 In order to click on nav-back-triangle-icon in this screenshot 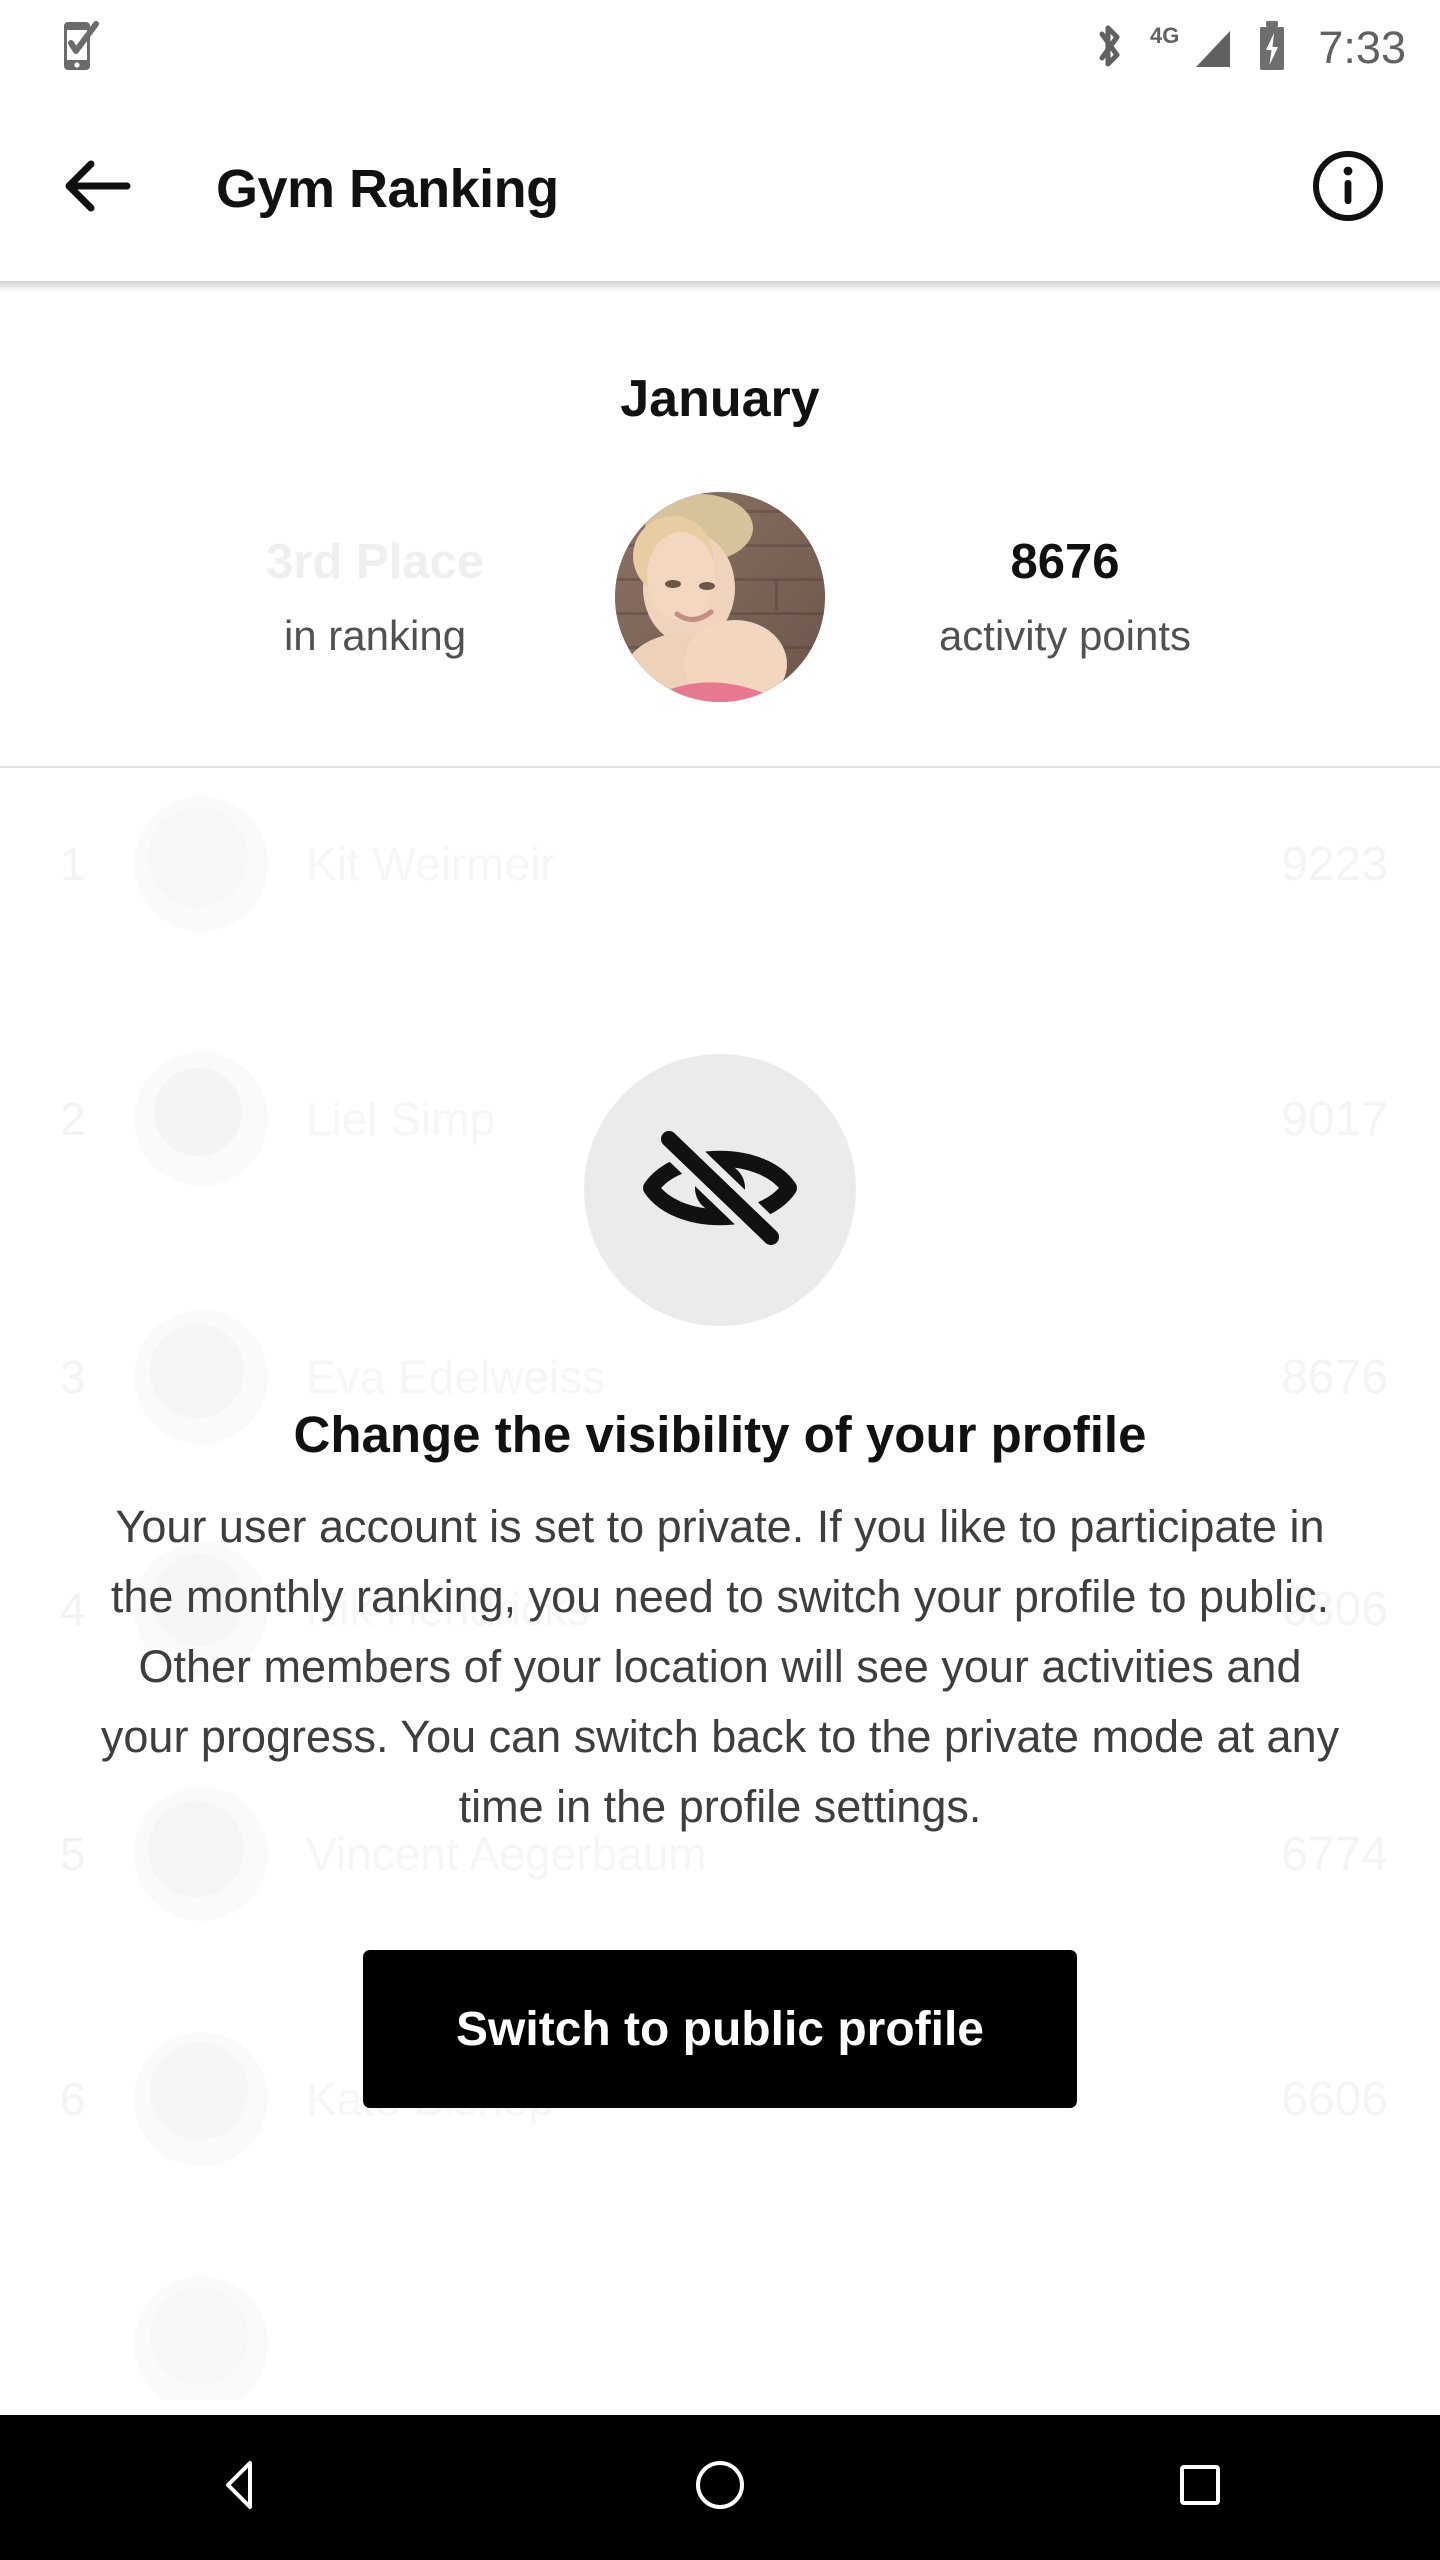, I will do `click(240, 2487)`.